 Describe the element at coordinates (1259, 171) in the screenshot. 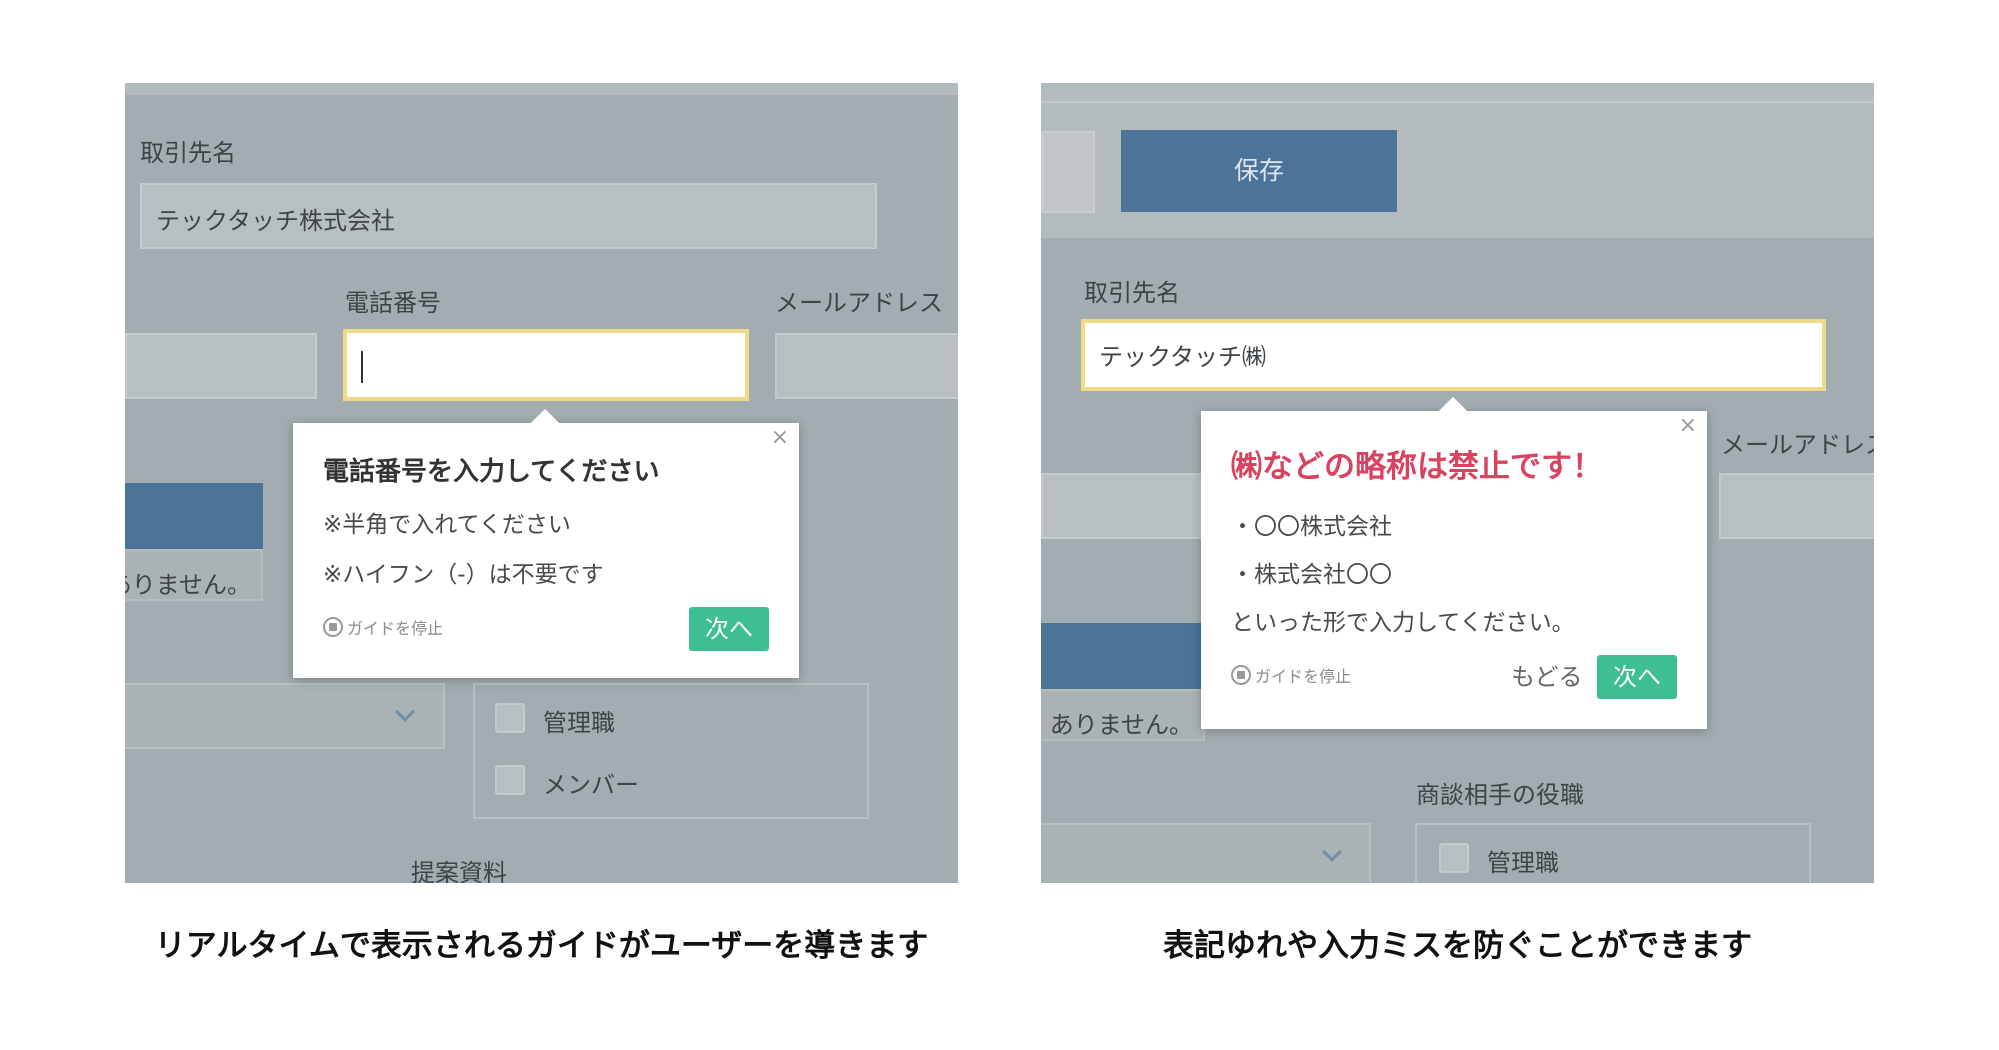

I see `save-button: 保存` at that location.